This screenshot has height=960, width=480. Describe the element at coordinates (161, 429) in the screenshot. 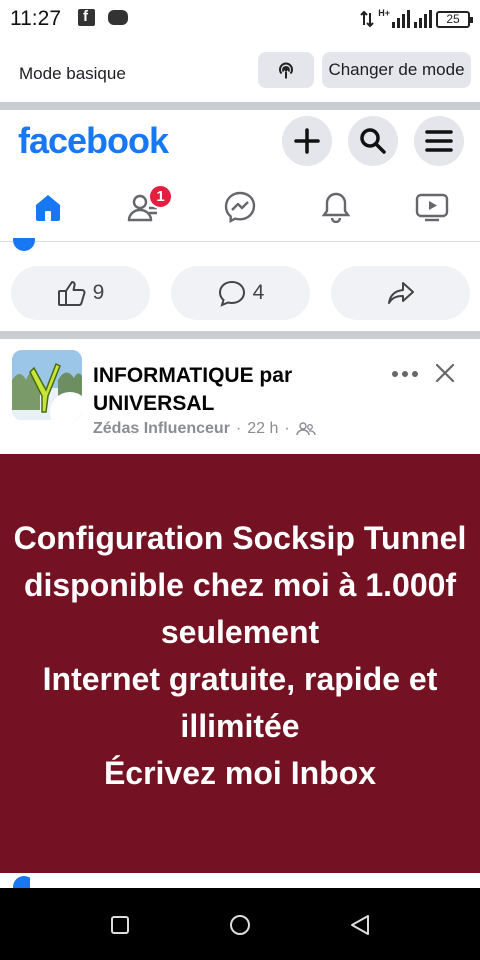

I see `influencer-badge: Zédas Influenceur` at that location.